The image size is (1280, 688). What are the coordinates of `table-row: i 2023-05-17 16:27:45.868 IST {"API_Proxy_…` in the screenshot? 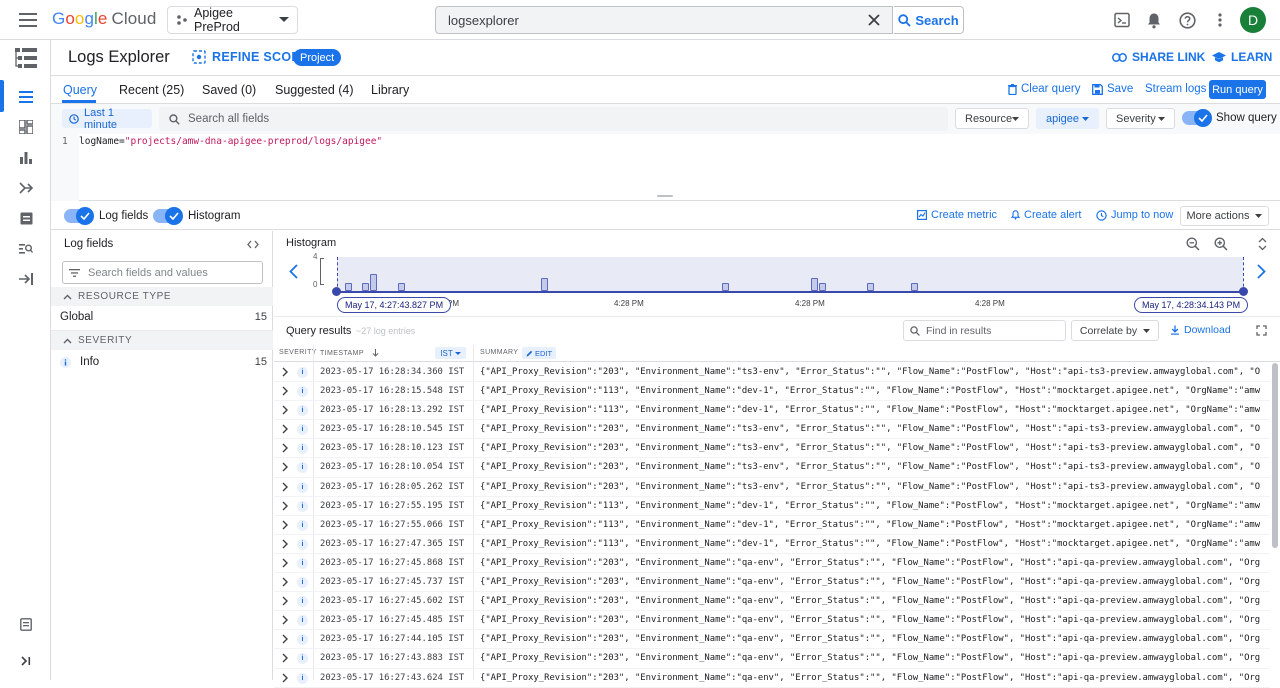 It's located at (772, 564).